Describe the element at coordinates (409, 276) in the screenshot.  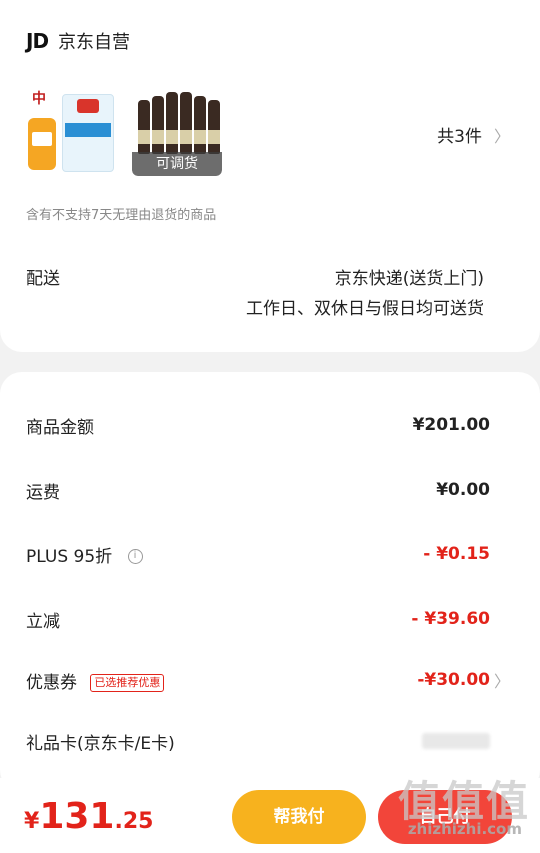
I see `shipping-method: 京东快递(送货上门)` at that location.